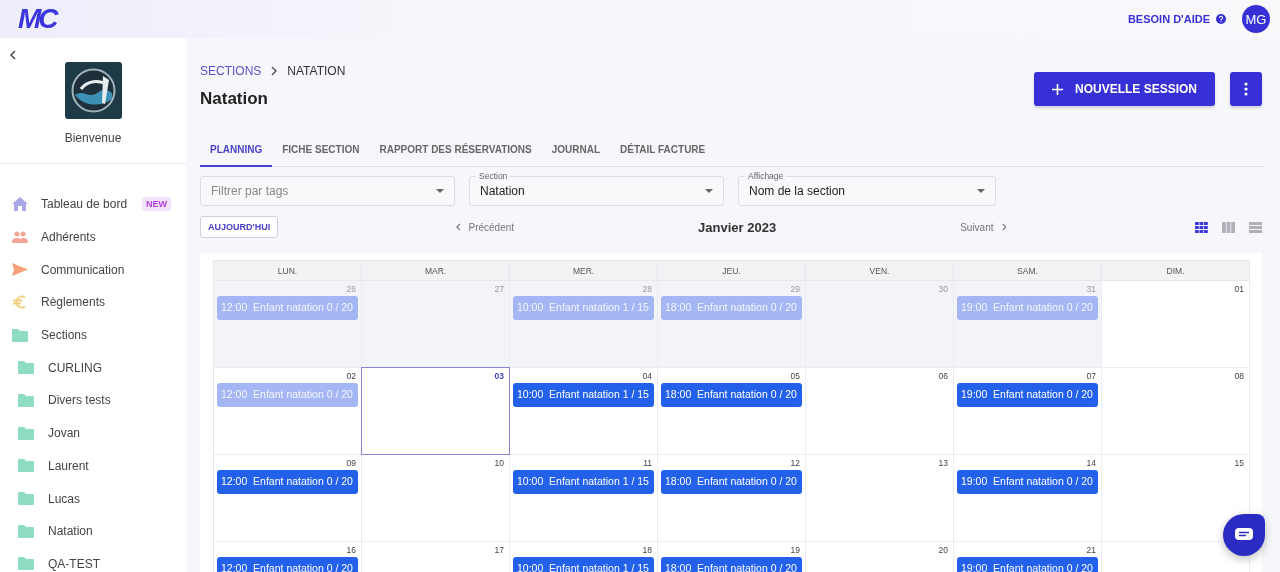 Image resolution: width=1280 pixels, height=572 pixels. Describe the element at coordinates (795, 376) in the screenshot. I see `day-number: 05` at that location.